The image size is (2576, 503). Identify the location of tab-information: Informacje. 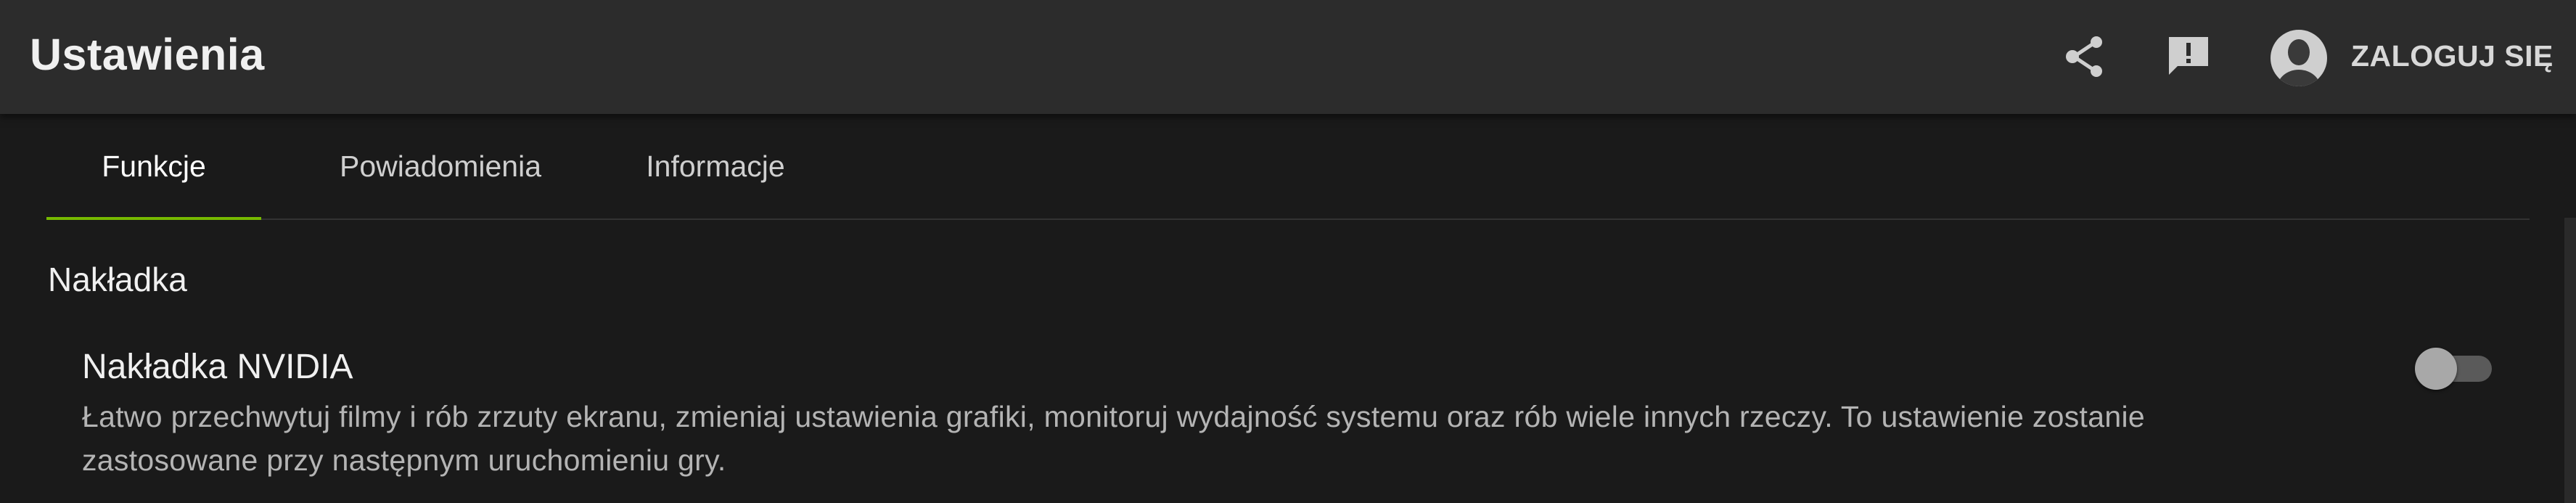
(715, 166).